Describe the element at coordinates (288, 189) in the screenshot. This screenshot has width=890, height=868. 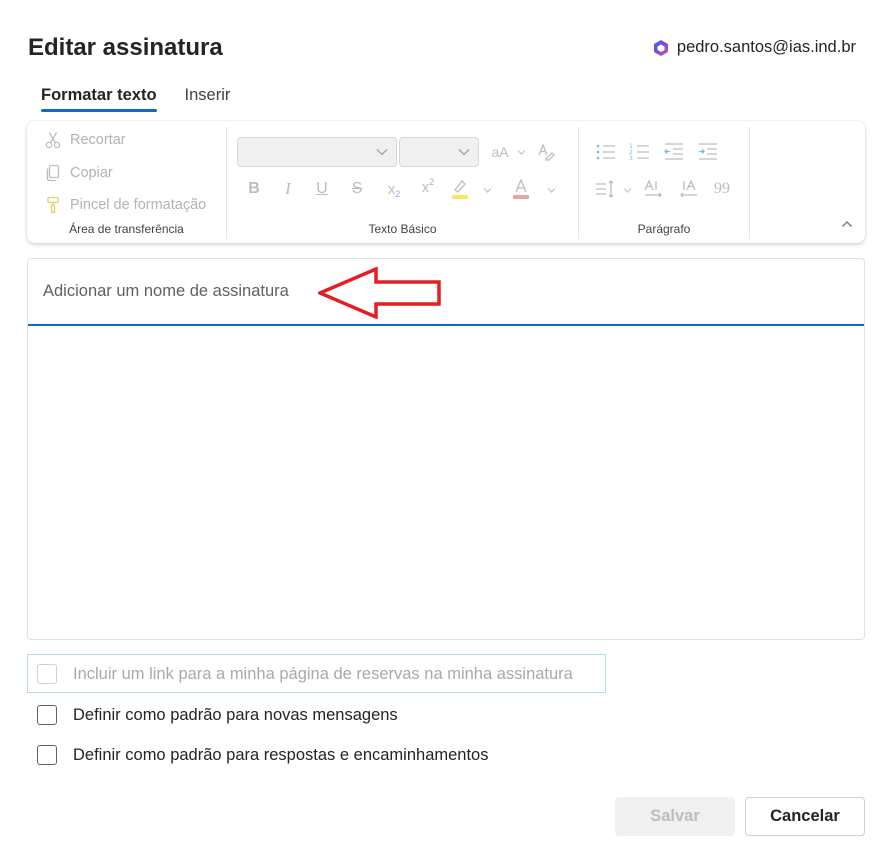
I see `italic-icon: I` at that location.